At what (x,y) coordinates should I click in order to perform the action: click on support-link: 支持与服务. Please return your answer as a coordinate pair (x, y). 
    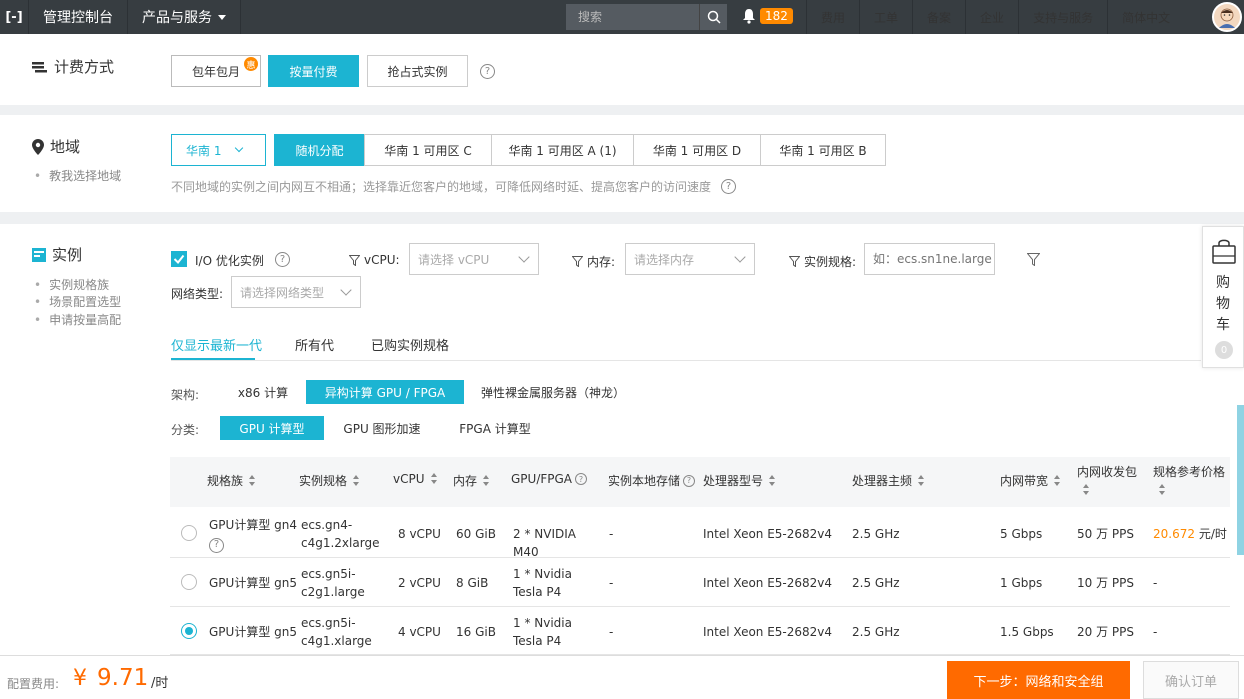
    Looking at the image, I should click on (1063, 17).